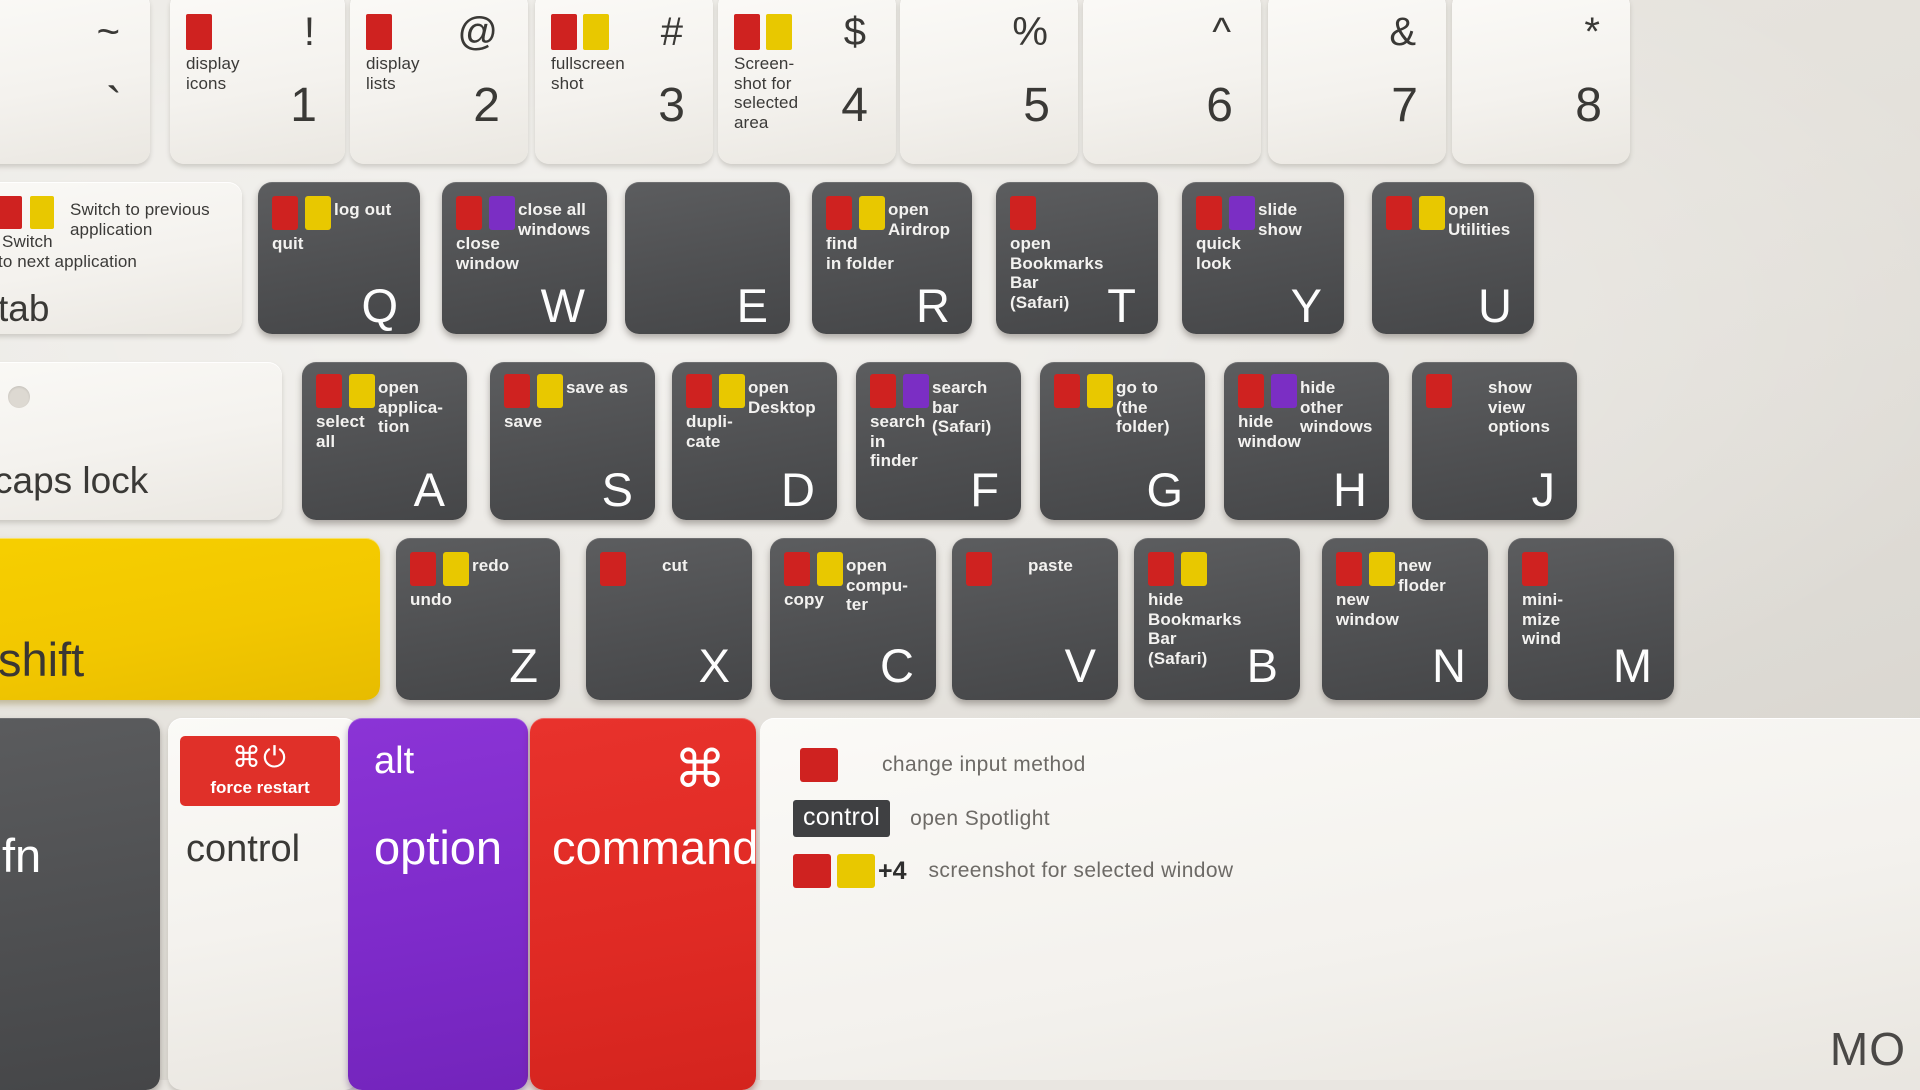 The image size is (1920, 1090). Describe the element at coordinates (1519, 407) in the screenshot. I see `key-label-j-secondary: show view options` at that location.